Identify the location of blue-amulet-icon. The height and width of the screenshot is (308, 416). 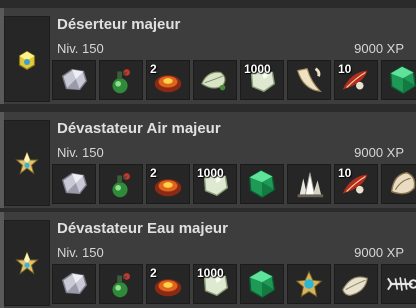
(309, 284).